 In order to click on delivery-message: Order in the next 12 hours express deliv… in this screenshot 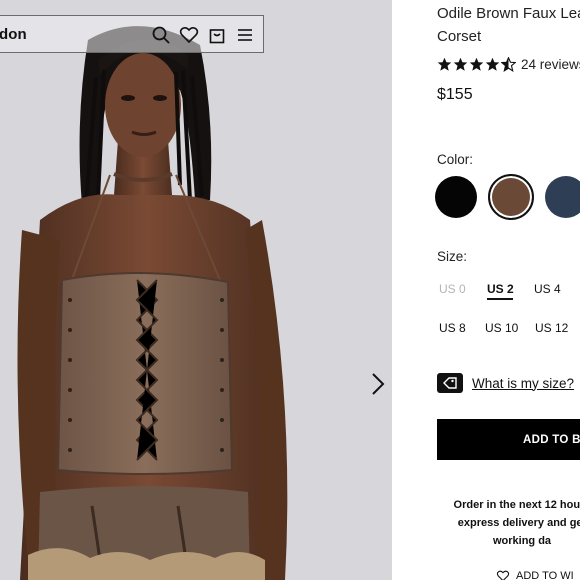, I will do `click(506, 523)`.